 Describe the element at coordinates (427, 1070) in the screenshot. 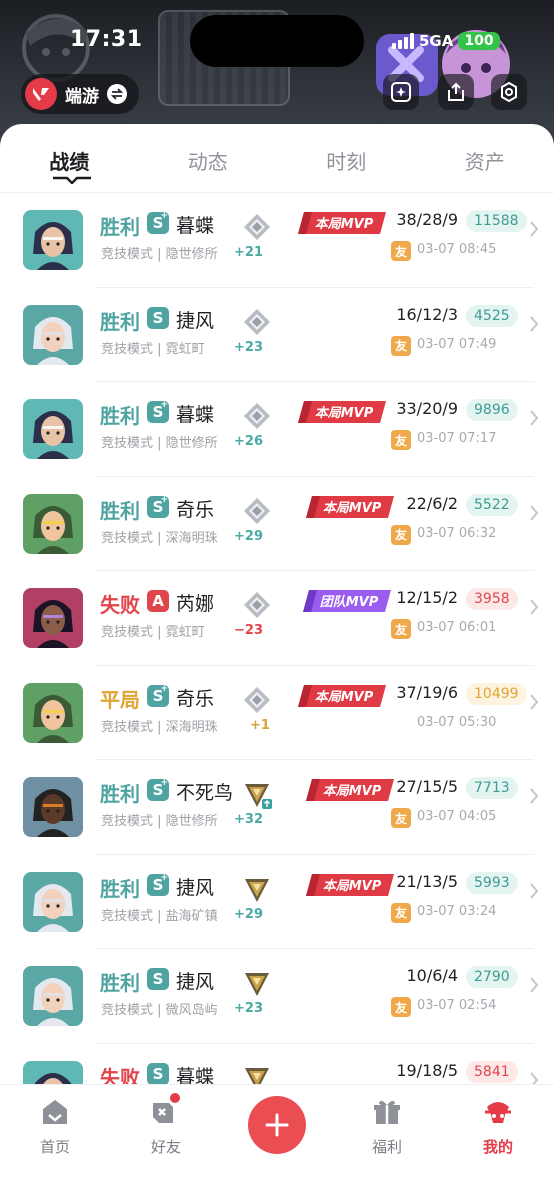

I see `kda-stats: 19/18/5` at that location.